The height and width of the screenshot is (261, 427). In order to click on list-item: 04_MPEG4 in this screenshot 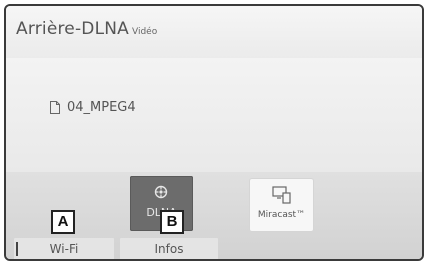, I will do `click(93, 107)`.